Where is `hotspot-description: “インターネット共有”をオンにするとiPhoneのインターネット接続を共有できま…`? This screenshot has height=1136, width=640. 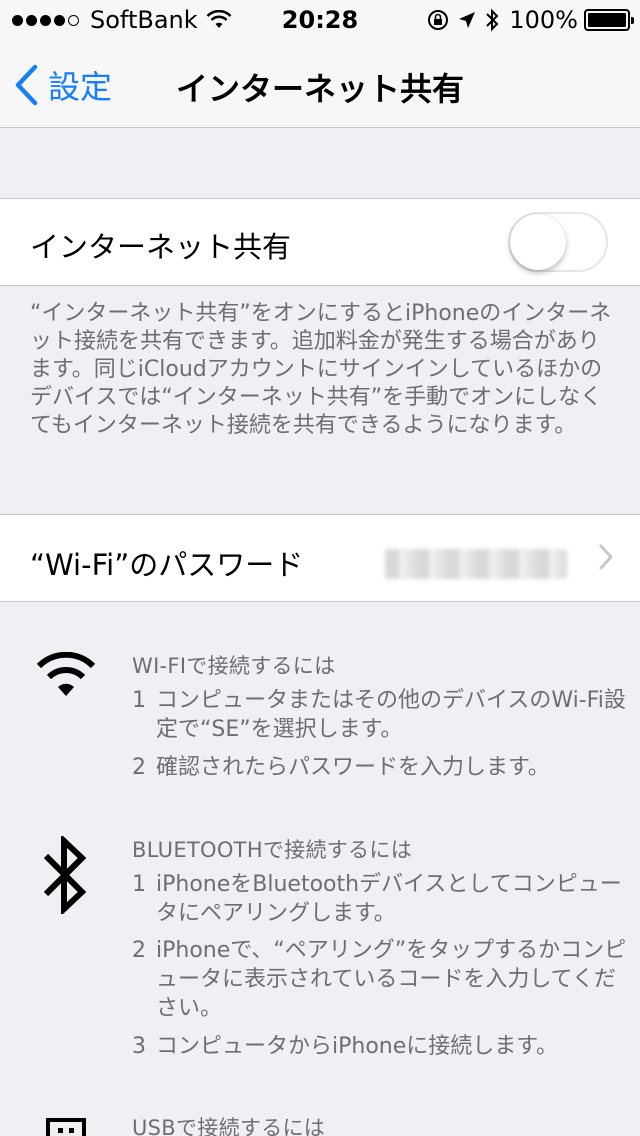
hotspot-description: “インターネット共有”をオンにするとiPhoneのインターネット接続を共有できま… is located at coordinates (321, 369).